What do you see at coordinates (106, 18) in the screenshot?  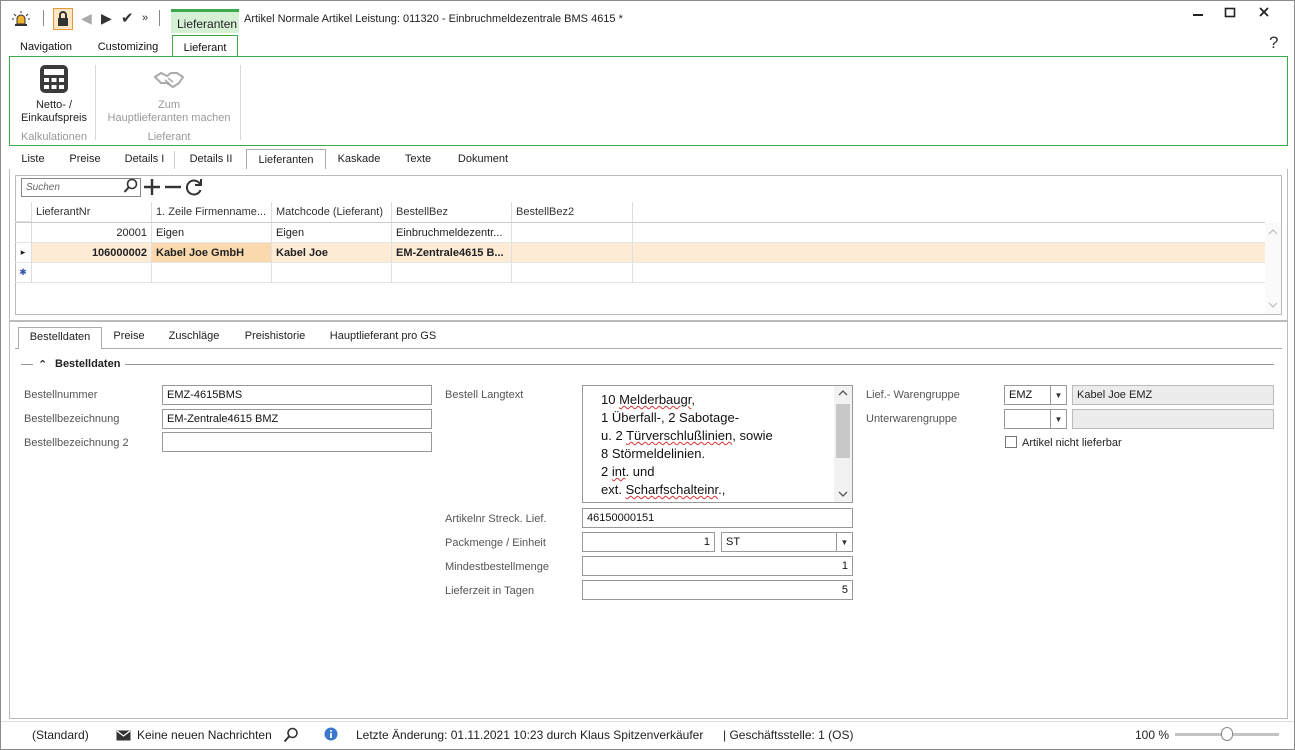 I see `forward-icon: ▶` at bounding box center [106, 18].